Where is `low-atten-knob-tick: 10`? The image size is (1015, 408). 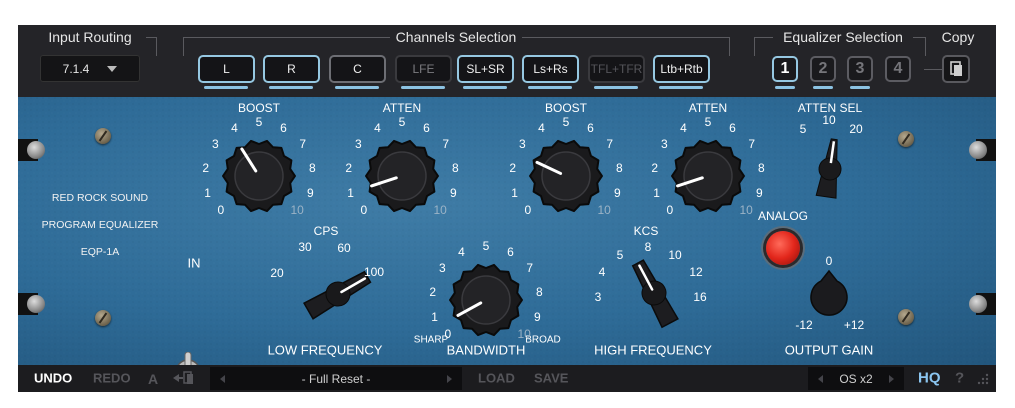 low-atten-knob-tick: 10 is located at coordinates (440, 210).